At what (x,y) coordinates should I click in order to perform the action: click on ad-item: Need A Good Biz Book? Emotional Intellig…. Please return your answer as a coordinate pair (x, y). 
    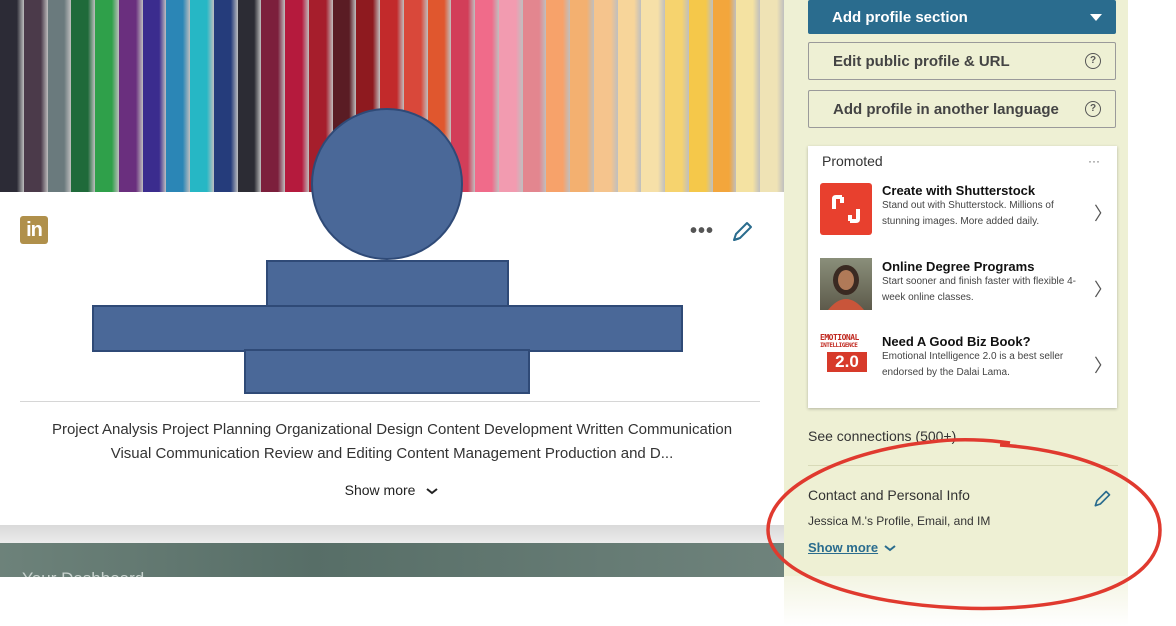
    Looking at the image, I should click on (987, 357).